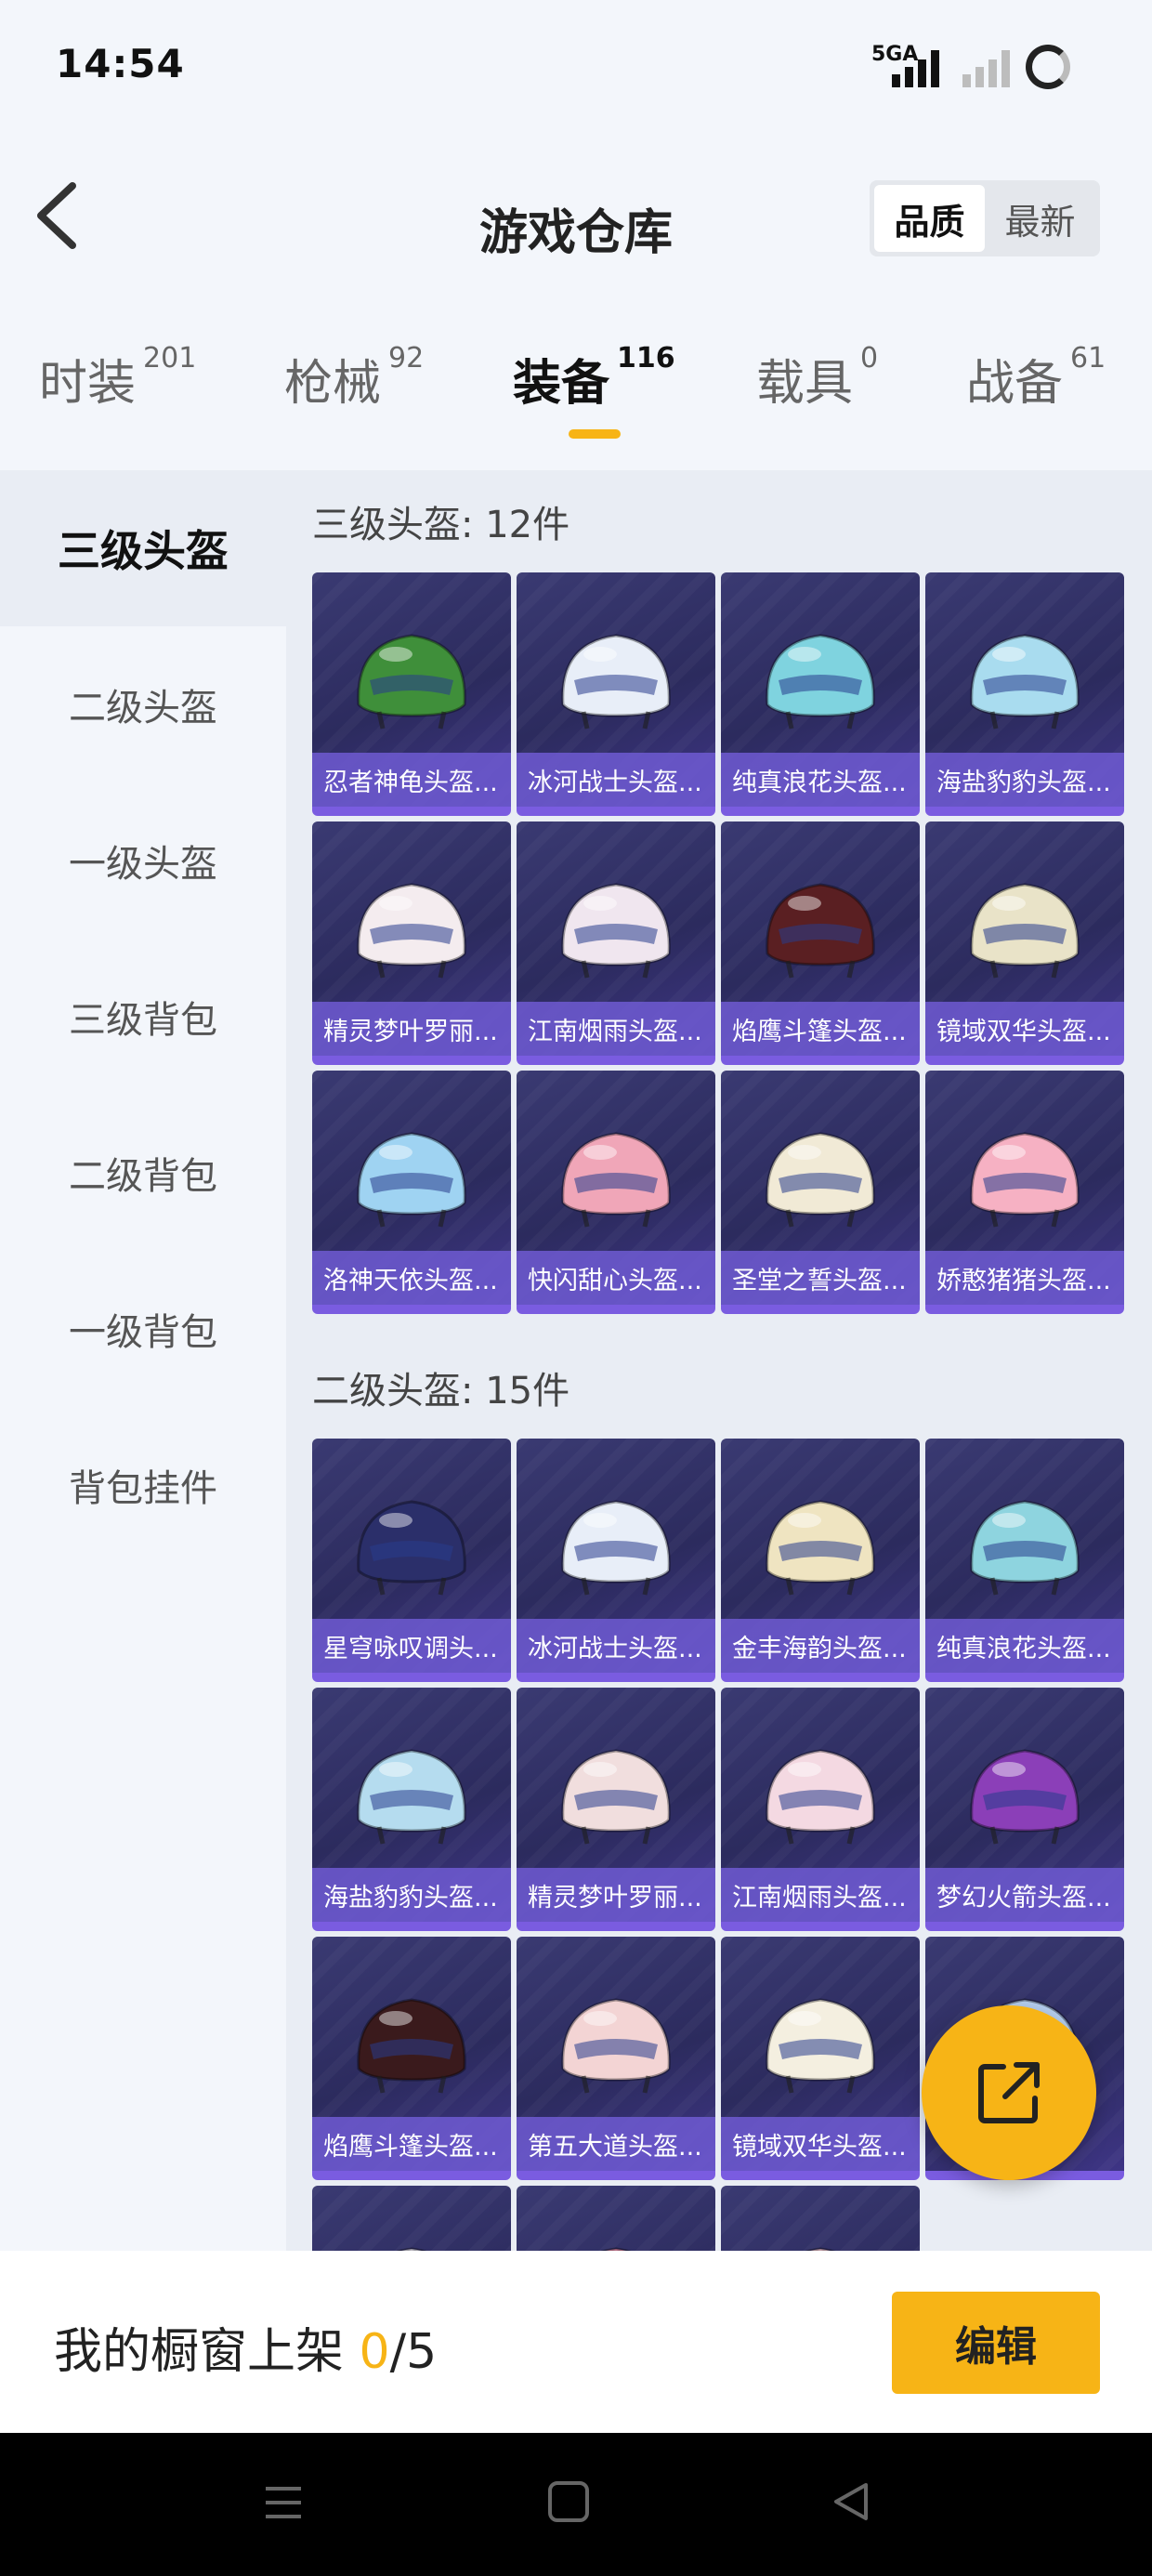 The width and height of the screenshot is (1152, 2576). Describe the element at coordinates (143, 704) in the screenshot. I see `sidebar-item-level2-helmet: 二级头盔` at that location.